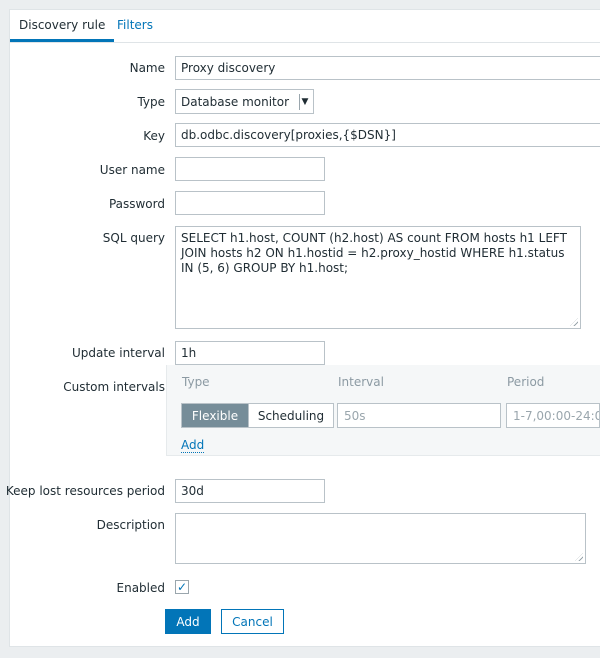  Describe the element at coordinates (419, 415) in the screenshot. I see `interval-input: 50s` at that location.